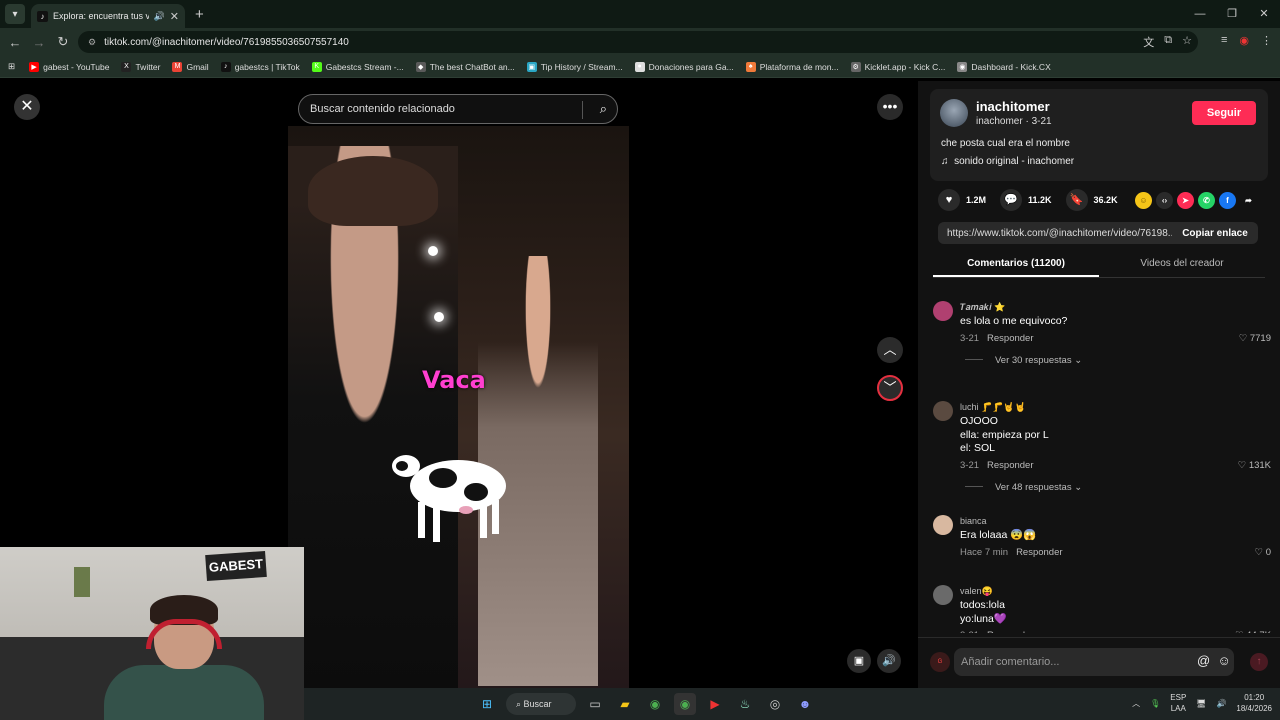 The image size is (1280, 720). Describe the element at coordinates (1168, 42) in the screenshot. I see `install-icon: ⧉` at that location.